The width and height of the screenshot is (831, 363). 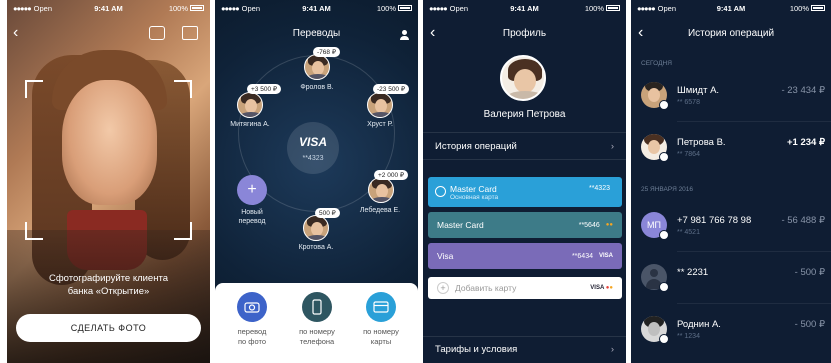 What do you see at coordinates (486, 288) in the screenshot?
I see `add-card-label: Добавить карту` at bounding box center [486, 288].